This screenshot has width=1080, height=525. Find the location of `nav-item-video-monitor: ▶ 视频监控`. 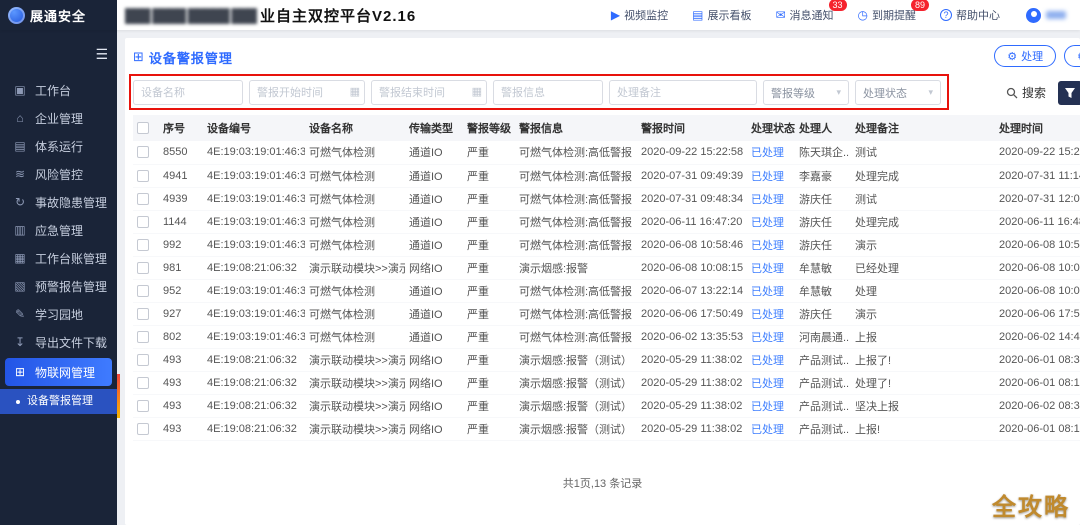

nav-item-video-monitor: ▶ 视频监控 is located at coordinates (639, 15).